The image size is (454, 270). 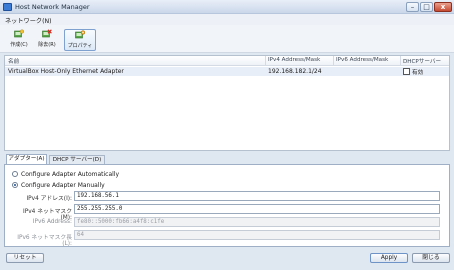 What do you see at coordinates (26, 159) in the screenshot?
I see `tab-adapter: アダプター(A)` at bounding box center [26, 159].